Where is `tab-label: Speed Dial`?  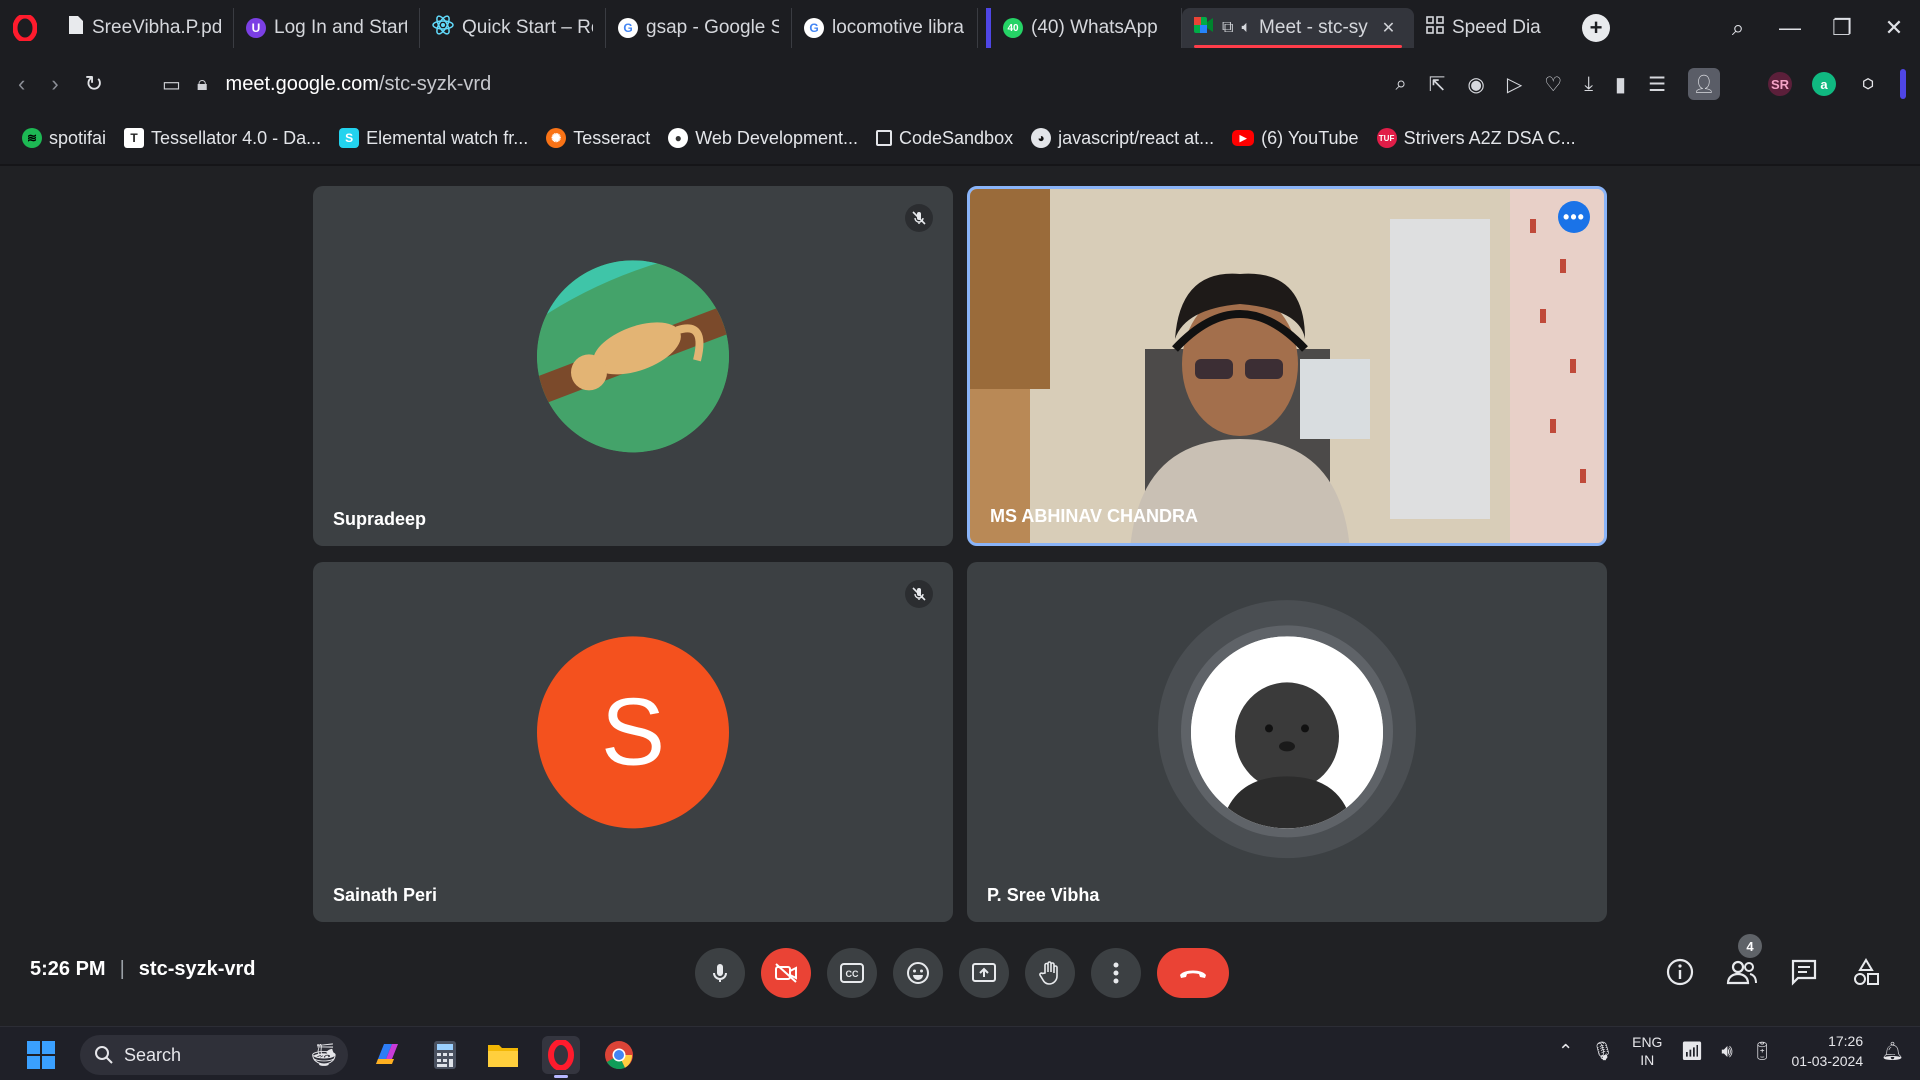 tab-label: Speed Dial is located at coordinates (1497, 27).